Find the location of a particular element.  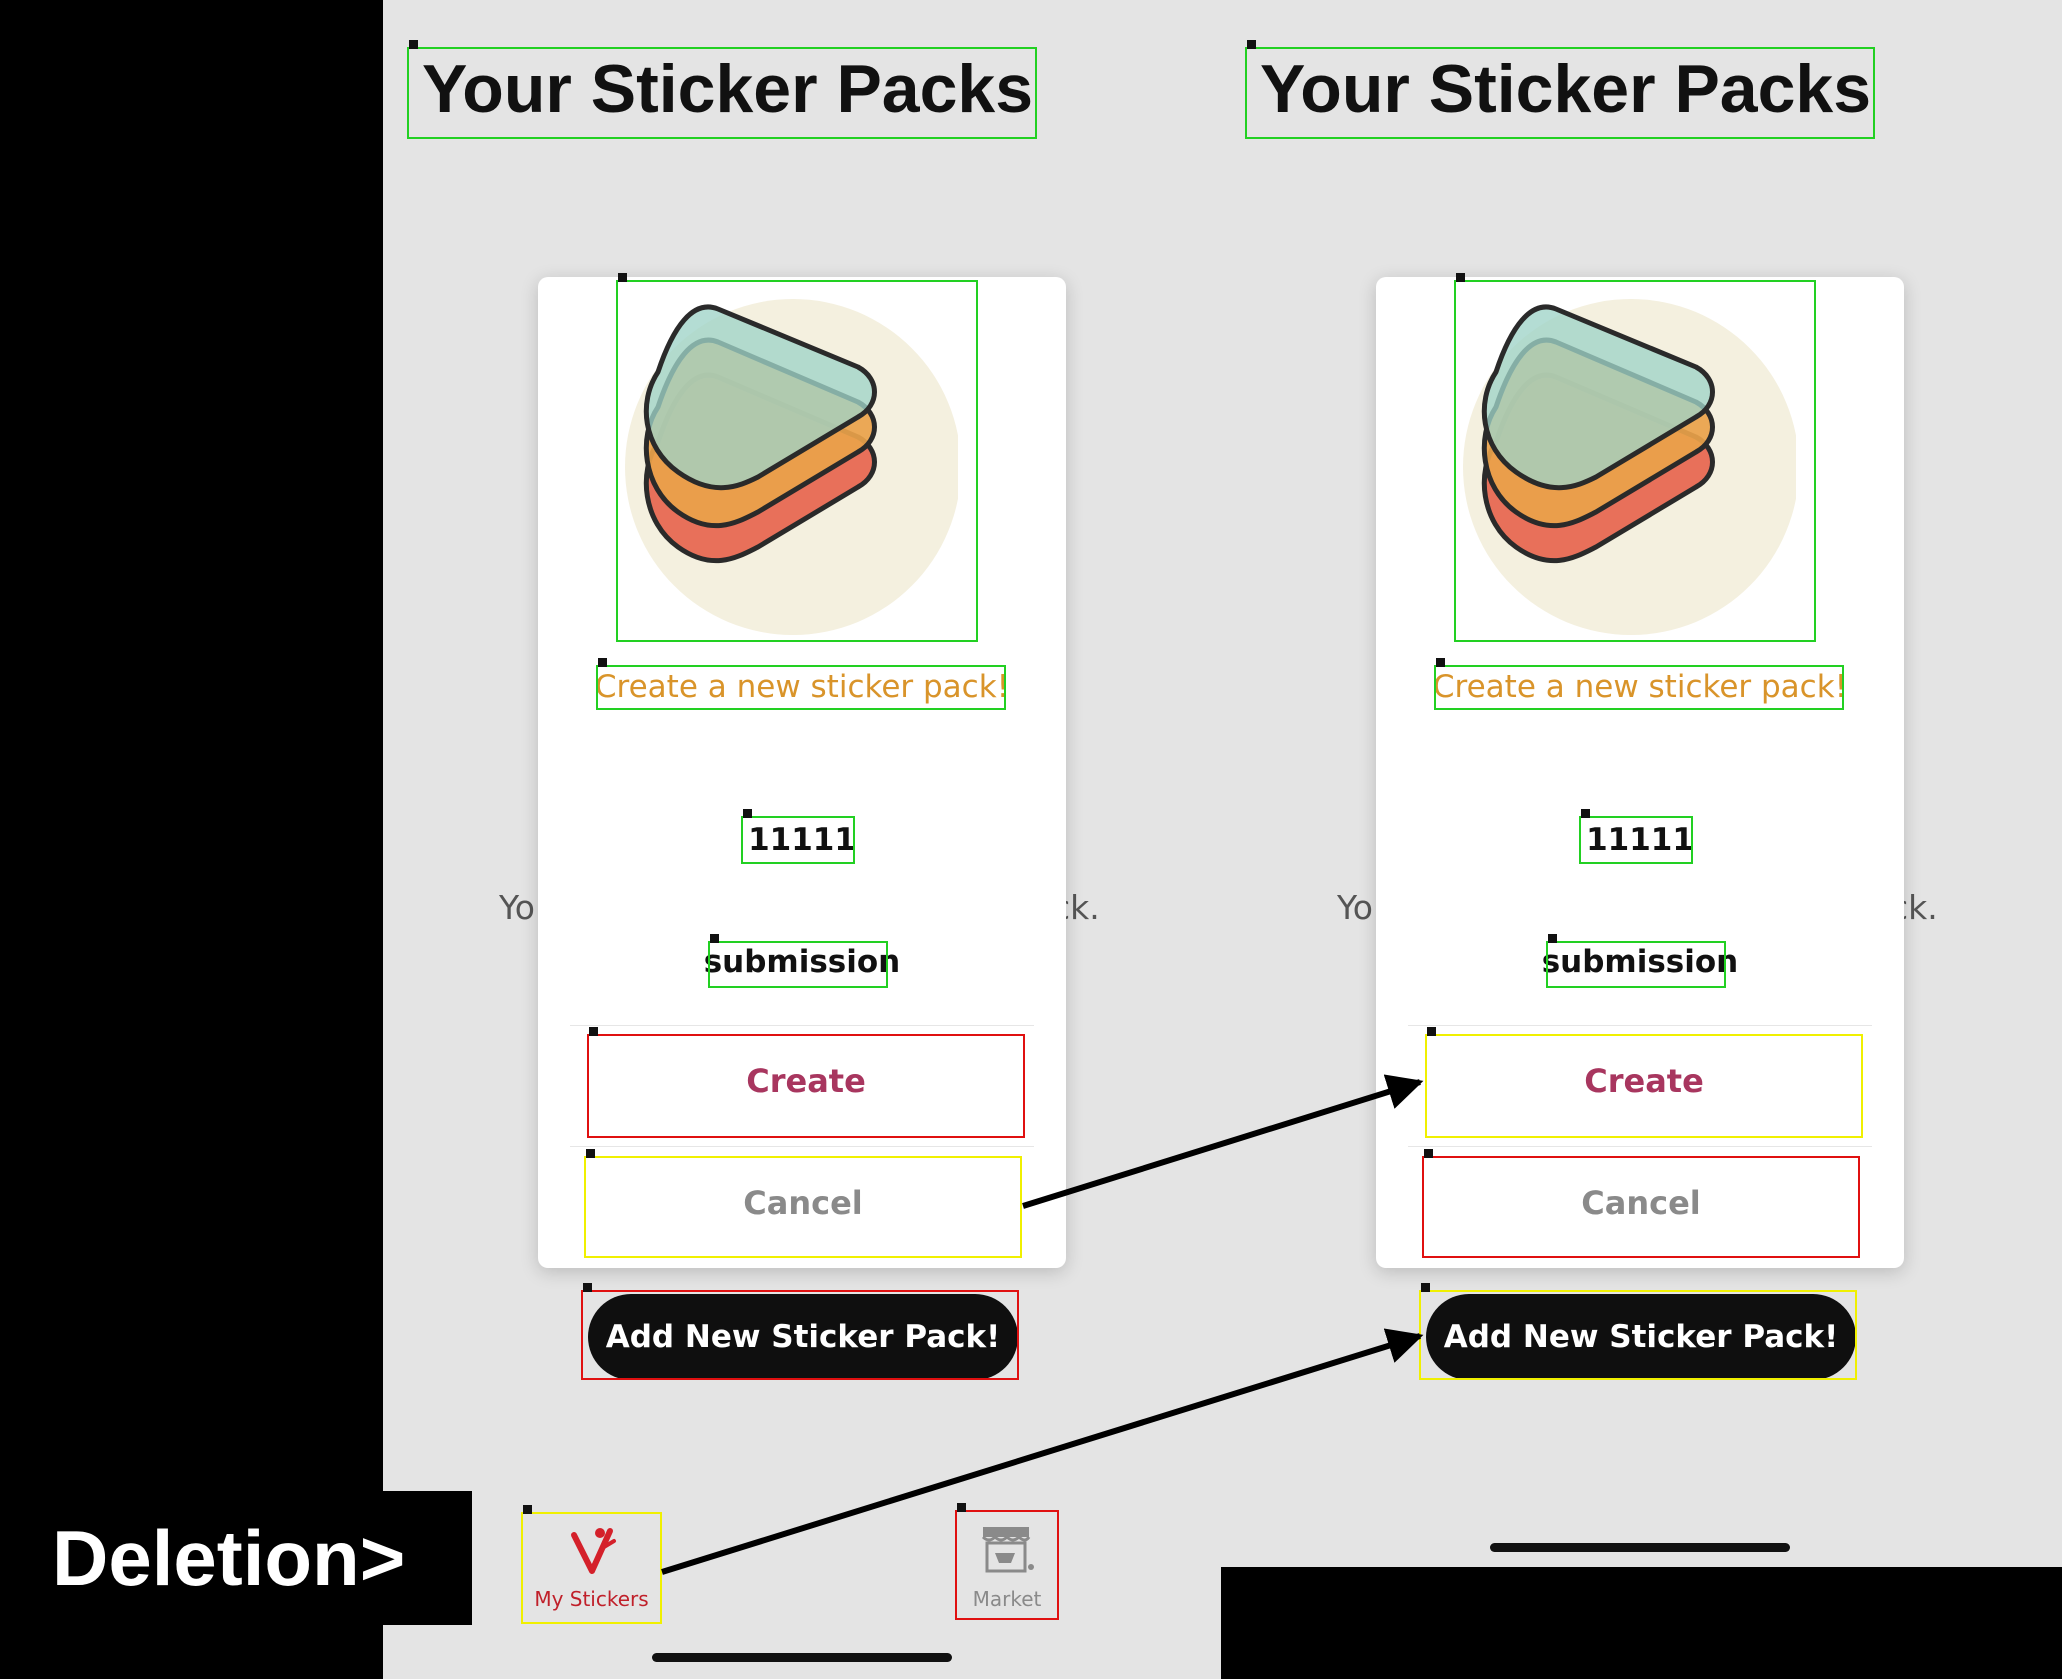

deletion-label: Deletion> is located at coordinates (236, 1558).